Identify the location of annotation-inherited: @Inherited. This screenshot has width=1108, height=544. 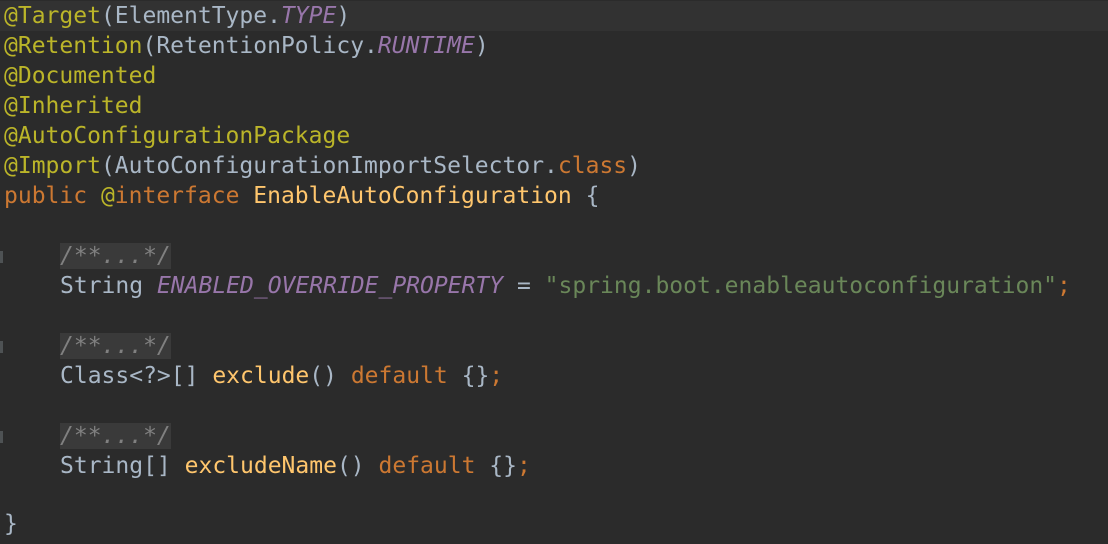
(73, 106).